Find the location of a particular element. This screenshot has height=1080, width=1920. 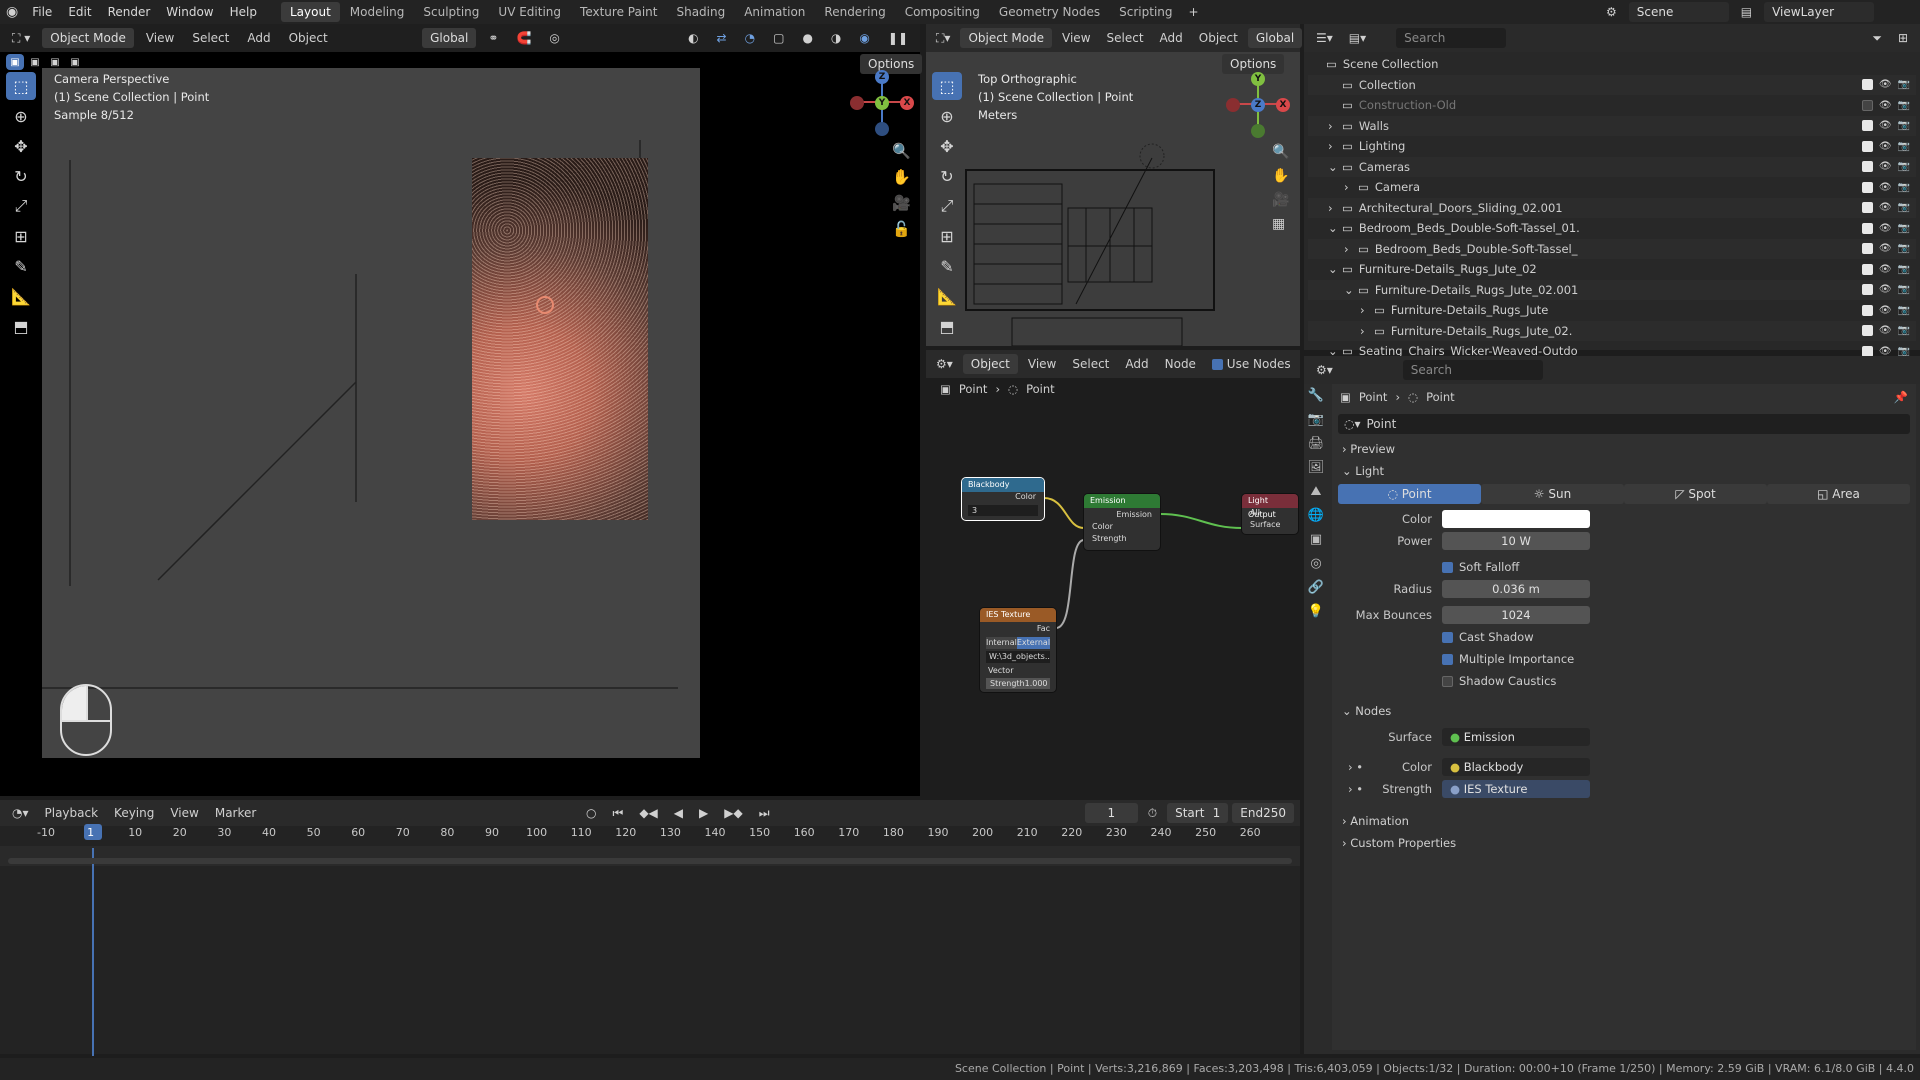

scene-tab-icon: ⛰ is located at coordinates (1316, 491).